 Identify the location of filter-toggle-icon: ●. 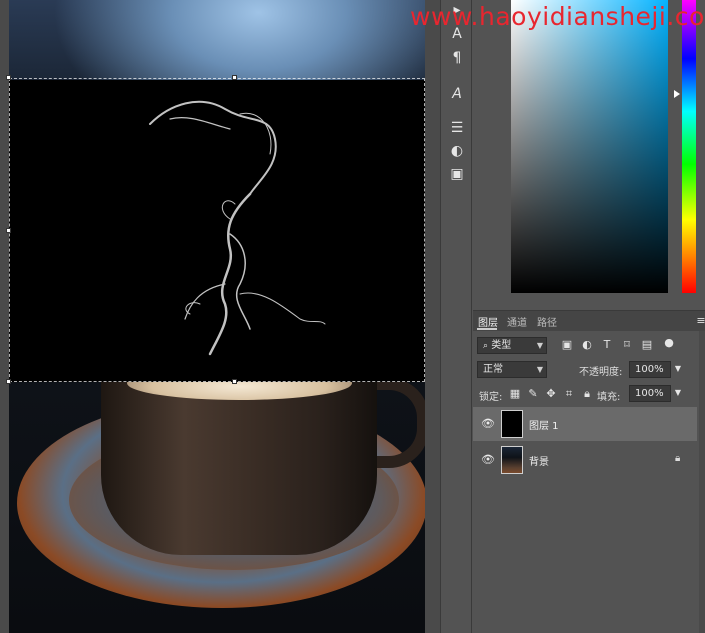
(669, 343).